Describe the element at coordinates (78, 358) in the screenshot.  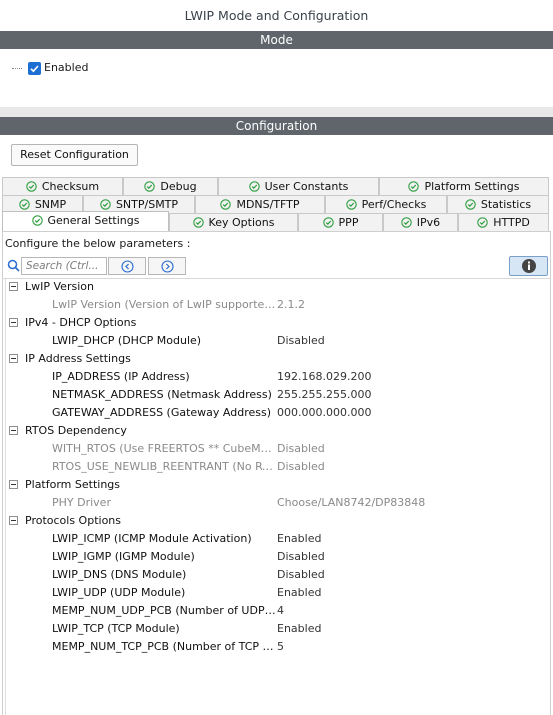
I see `group-label: IP Address Settings` at that location.